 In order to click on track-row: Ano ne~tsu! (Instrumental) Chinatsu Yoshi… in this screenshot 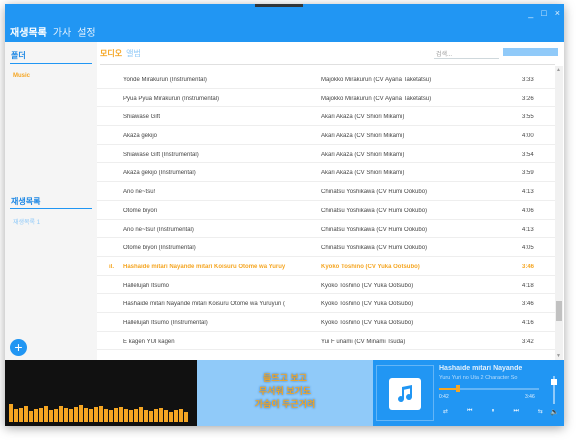, I will do `click(326, 229)`.